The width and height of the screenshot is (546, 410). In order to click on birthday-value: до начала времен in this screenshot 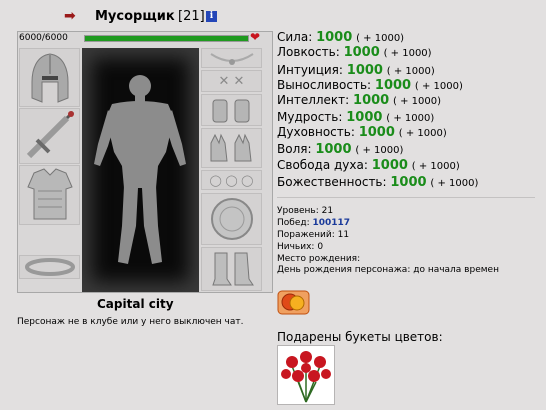, I will do `click(456, 270)`.